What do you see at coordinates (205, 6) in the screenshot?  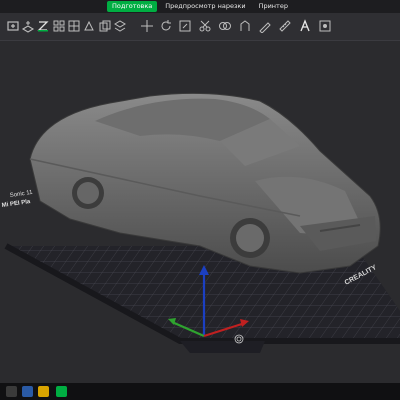 I see `tab-slice-preview: Предпросмотр нарезки` at bounding box center [205, 6].